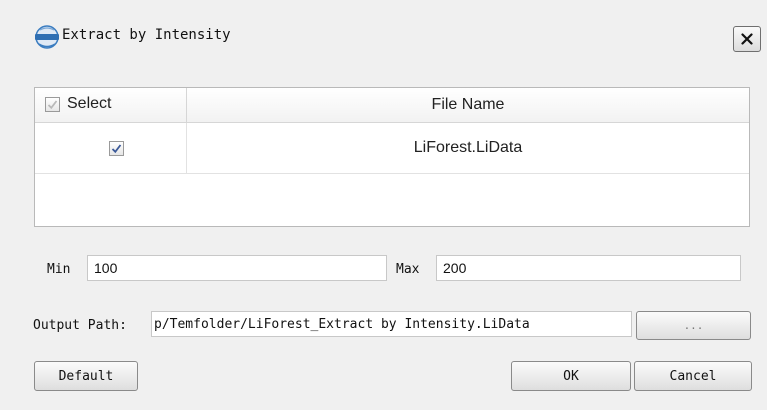 The width and height of the screenshot is (767, 410). What do you see at coordinates (80, 325) in the screenshot?
I see `output-path-label: Output Path:` at bounding box center [80, 325].